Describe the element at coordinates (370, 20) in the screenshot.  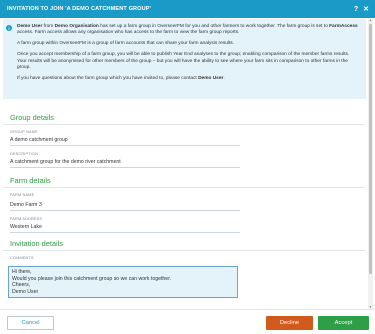
I see `scroll-up-arrow-icon: ▲` at that location.